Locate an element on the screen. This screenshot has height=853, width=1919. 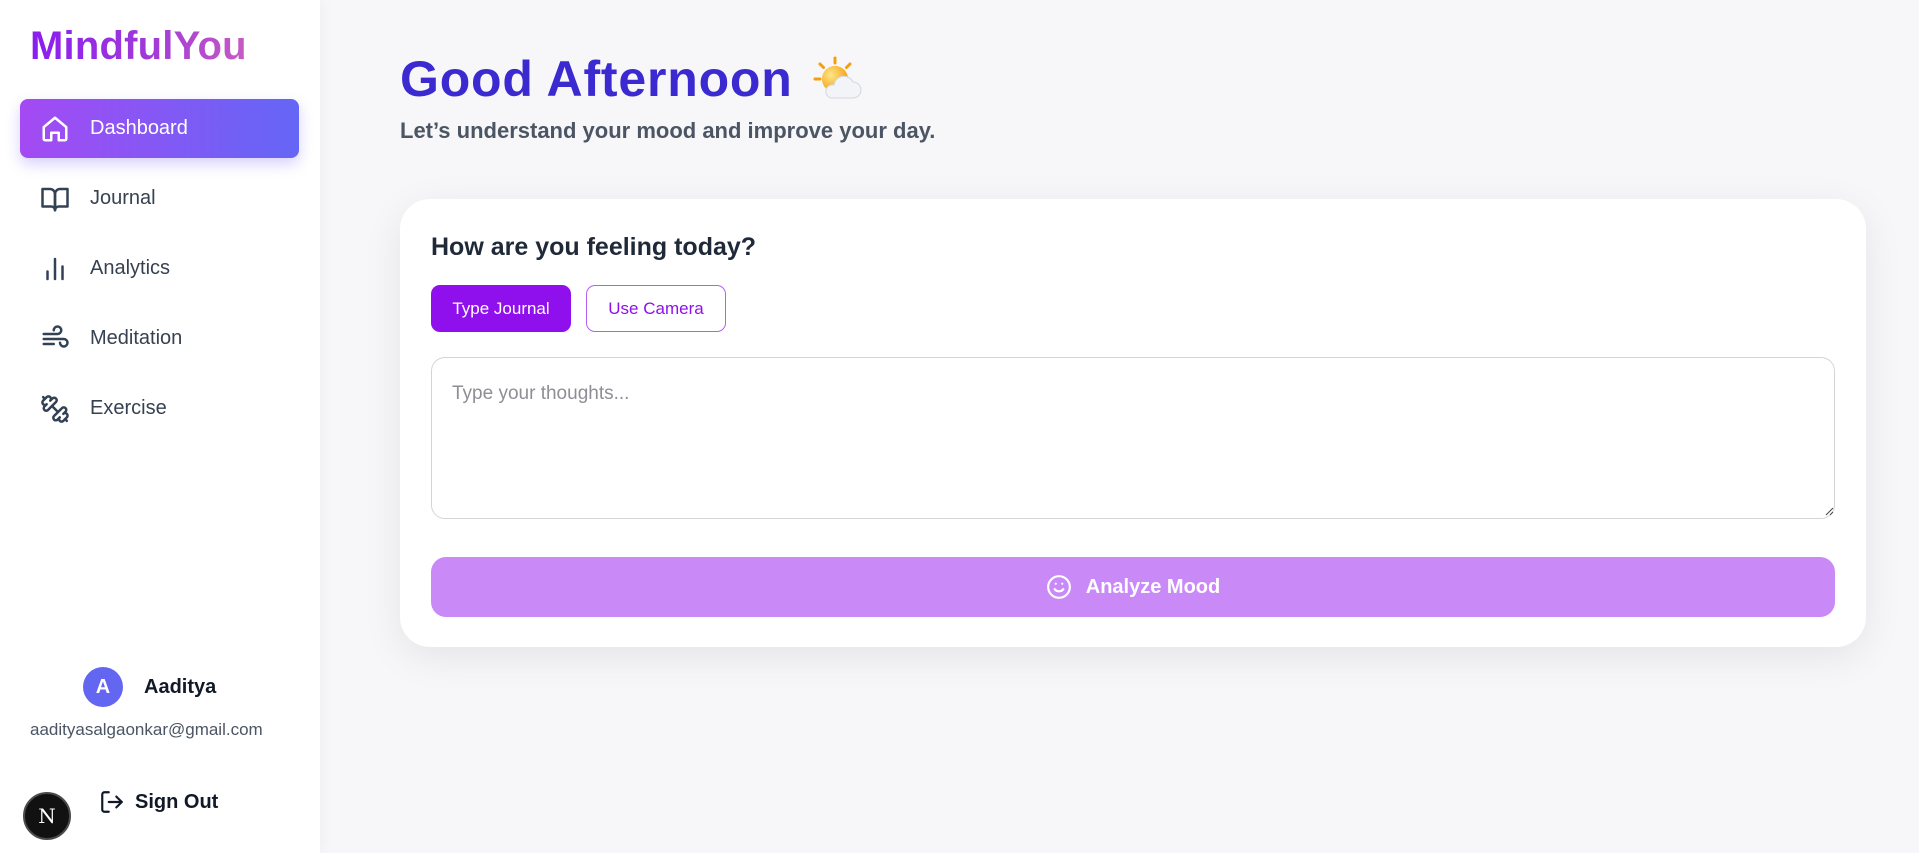
sign-out-button: Sign Out is located at coordinates (158, 802).